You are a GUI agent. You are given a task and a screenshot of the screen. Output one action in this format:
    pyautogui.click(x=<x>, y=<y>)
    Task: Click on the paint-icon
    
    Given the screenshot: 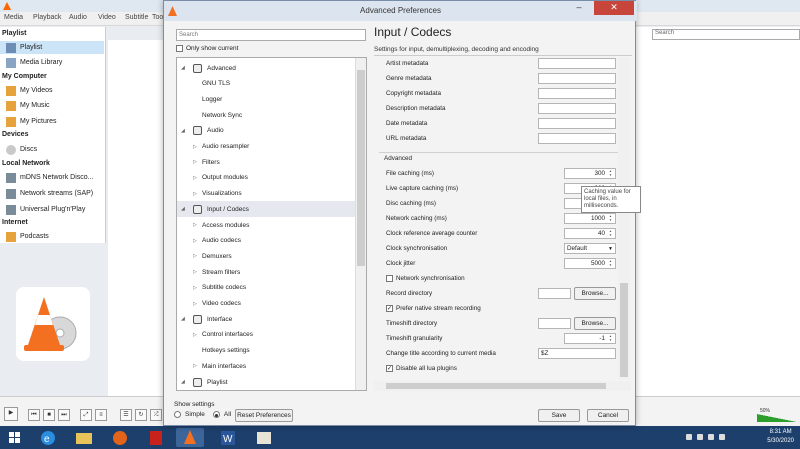 What is the action you would take?
    pyautogui.click(x=264, y=437)
    